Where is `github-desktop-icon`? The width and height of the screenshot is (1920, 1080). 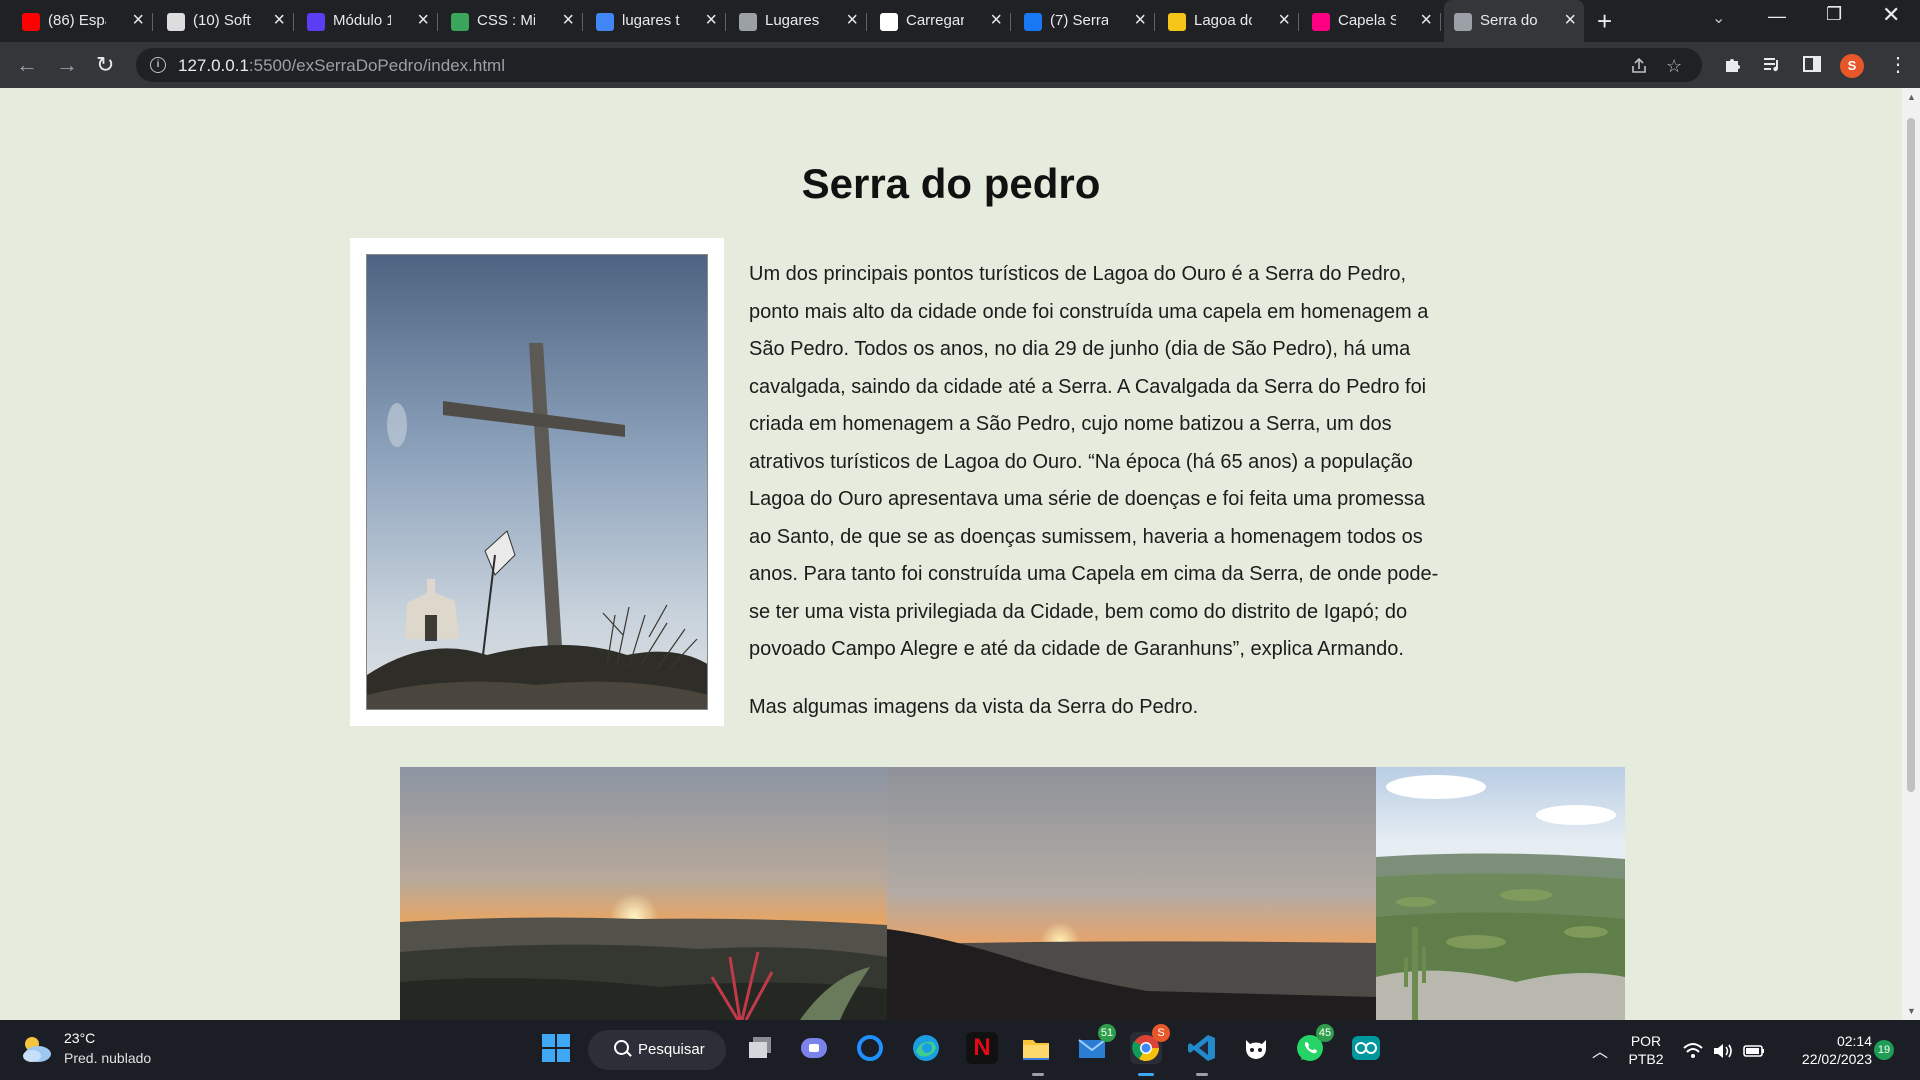 github-desktop-icon is located at coordinates (1256, 1048).